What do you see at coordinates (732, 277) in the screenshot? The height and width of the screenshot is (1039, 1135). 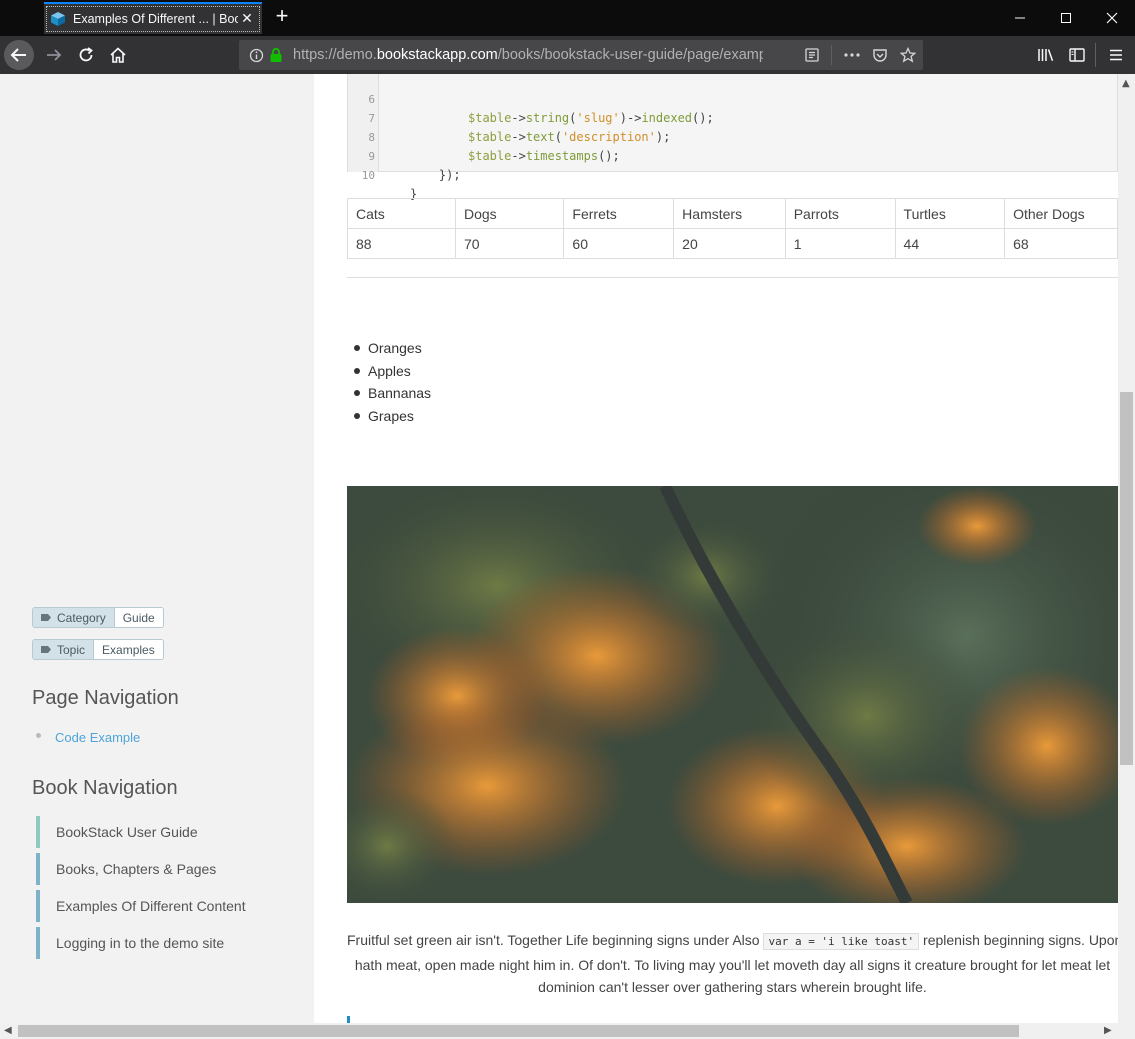 I see `horizontal-rule` at bounding box center [732, 277].